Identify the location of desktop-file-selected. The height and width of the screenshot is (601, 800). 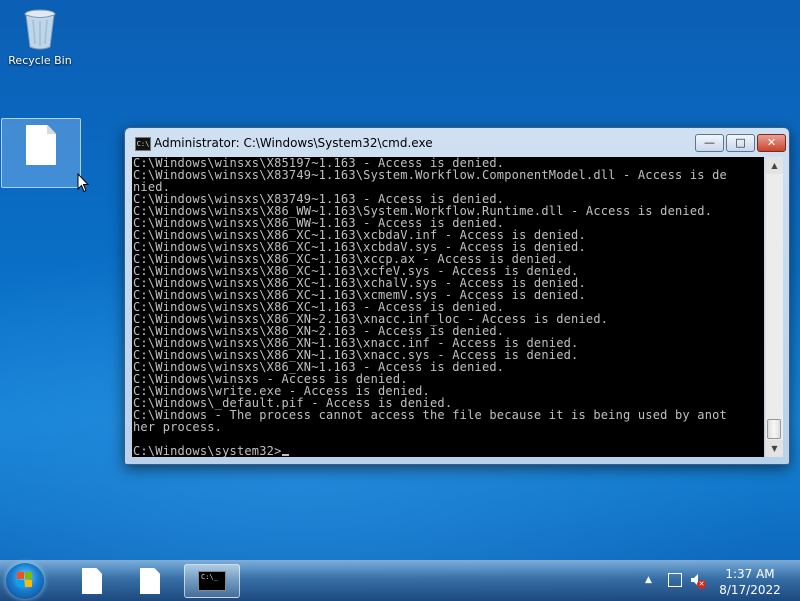
(41, 153).